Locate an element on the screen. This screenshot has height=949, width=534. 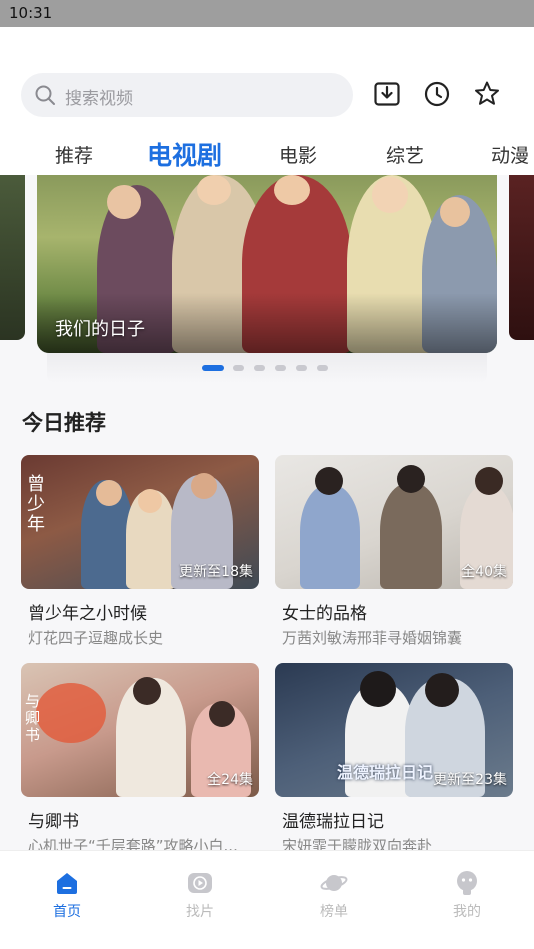
tab-anime: 动漫 is located at coordinates (510, 154).